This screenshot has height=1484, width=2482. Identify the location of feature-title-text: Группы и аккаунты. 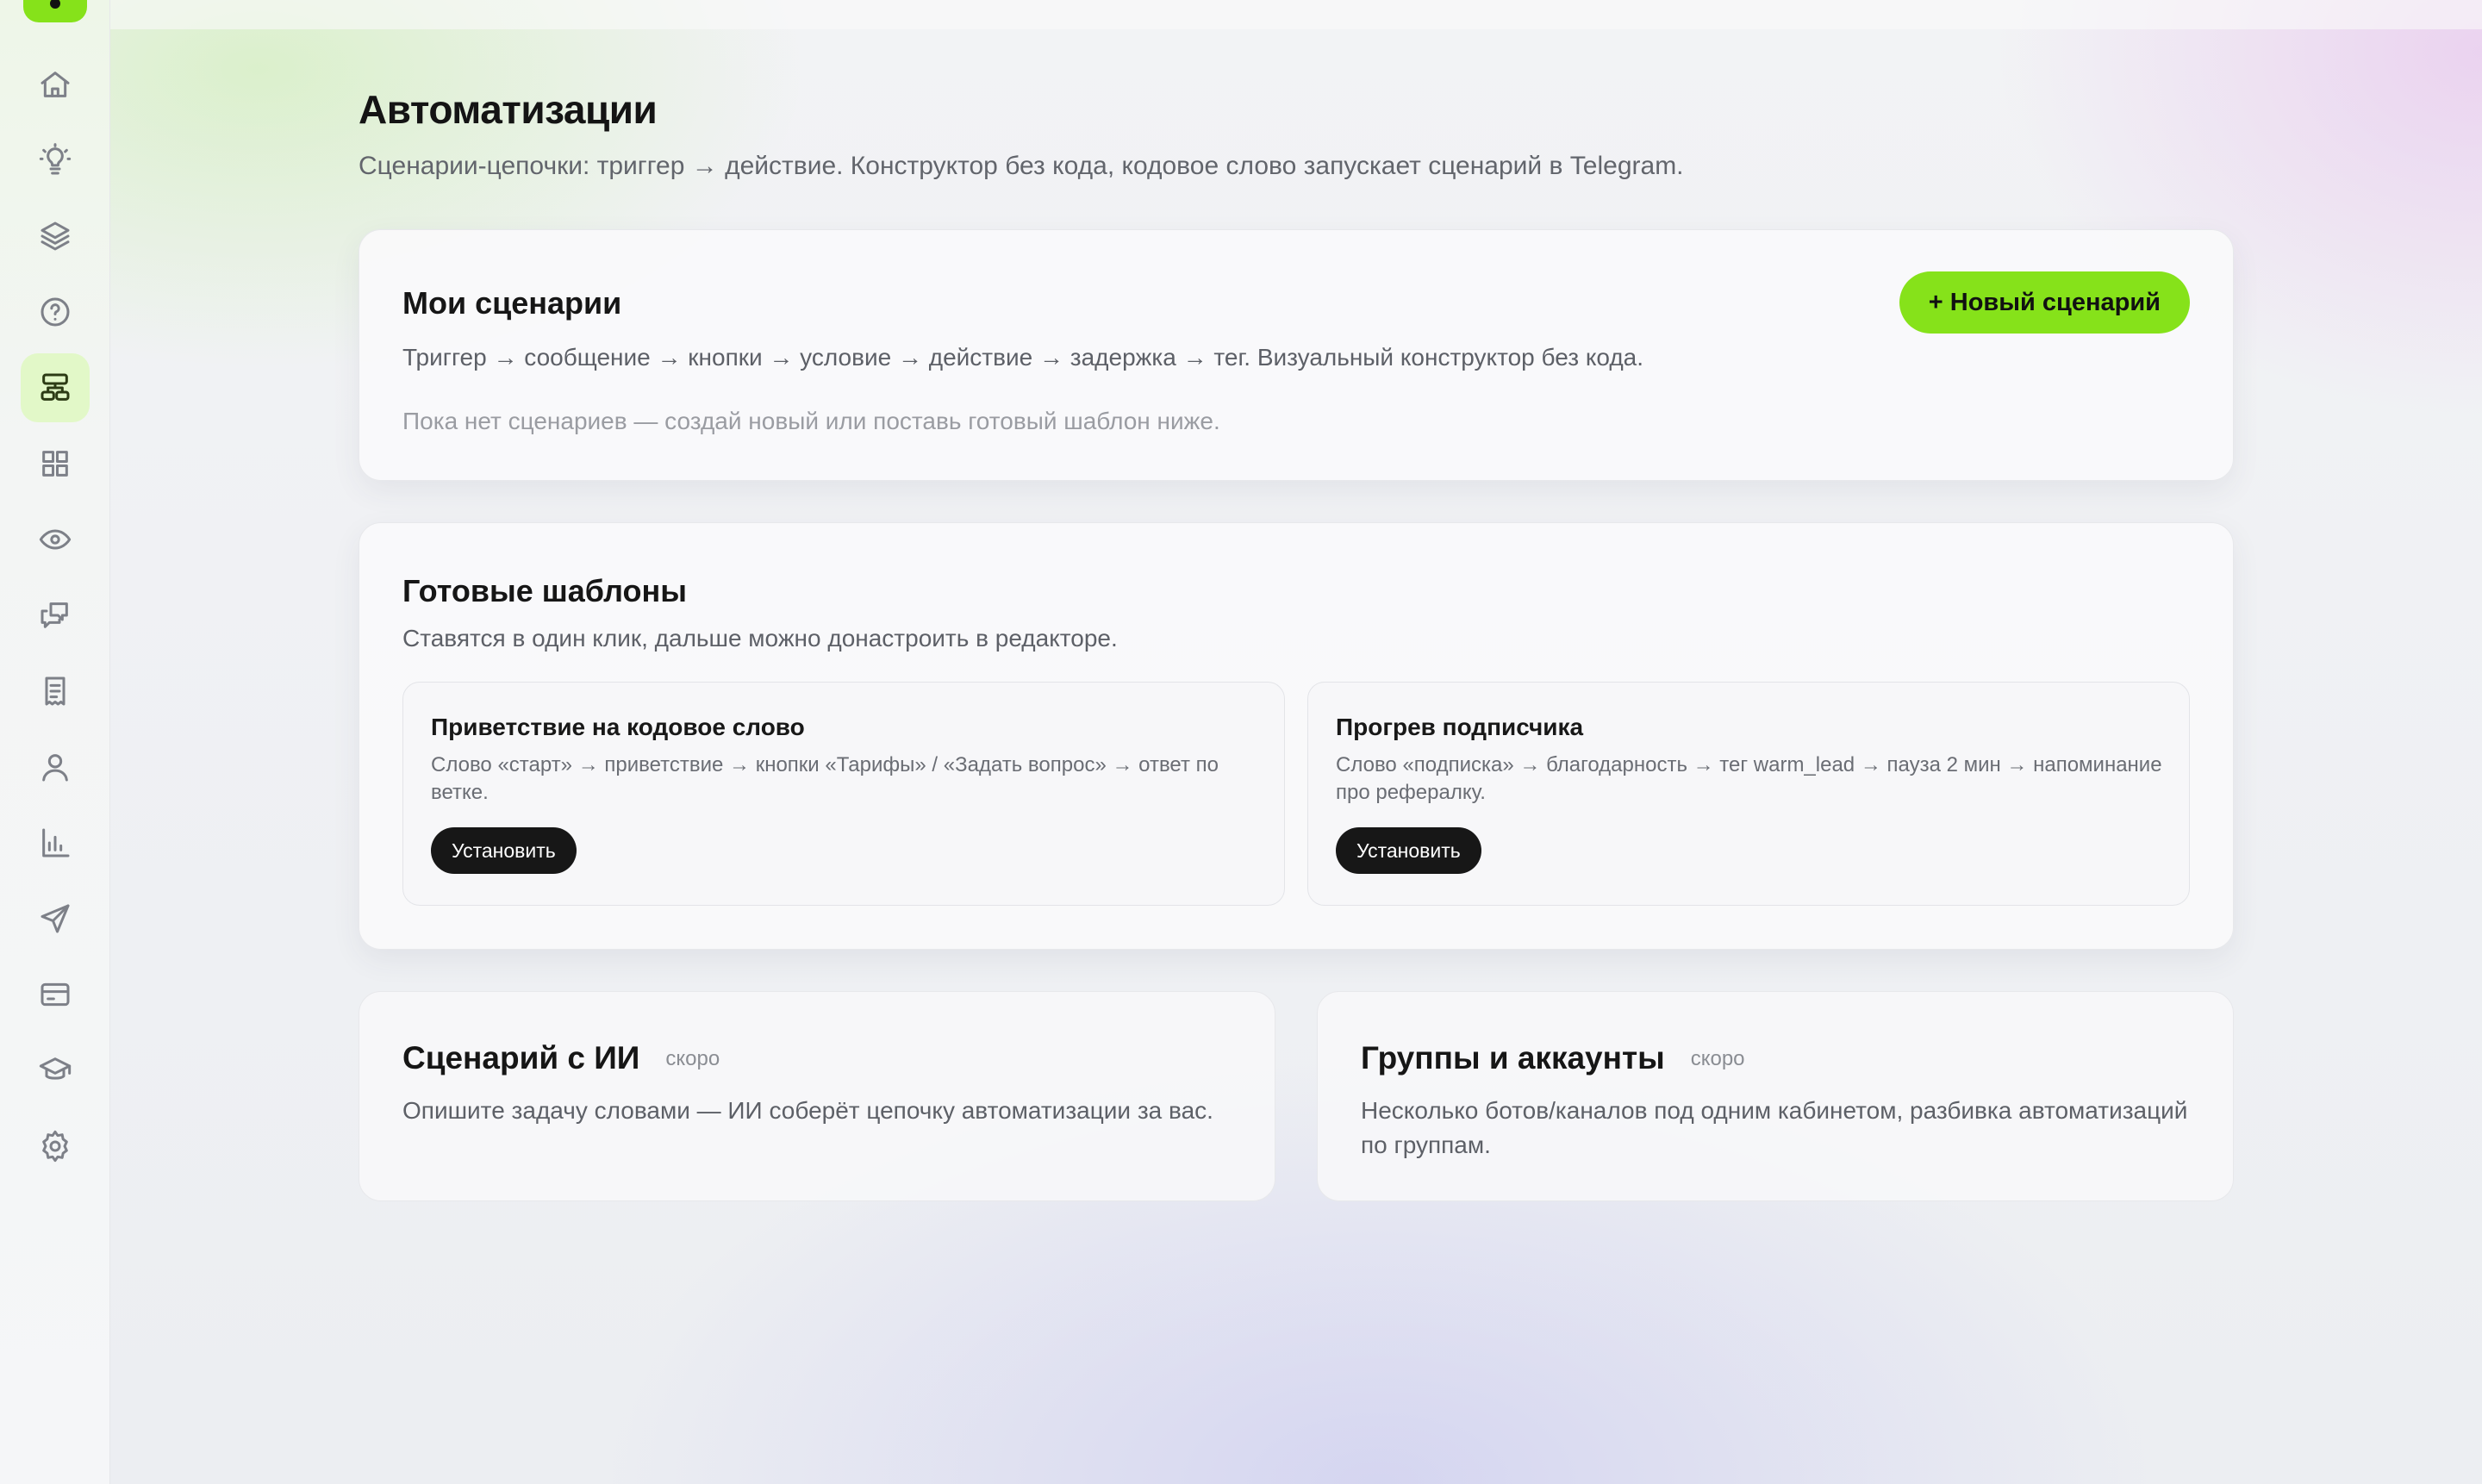
(1513, 1058).